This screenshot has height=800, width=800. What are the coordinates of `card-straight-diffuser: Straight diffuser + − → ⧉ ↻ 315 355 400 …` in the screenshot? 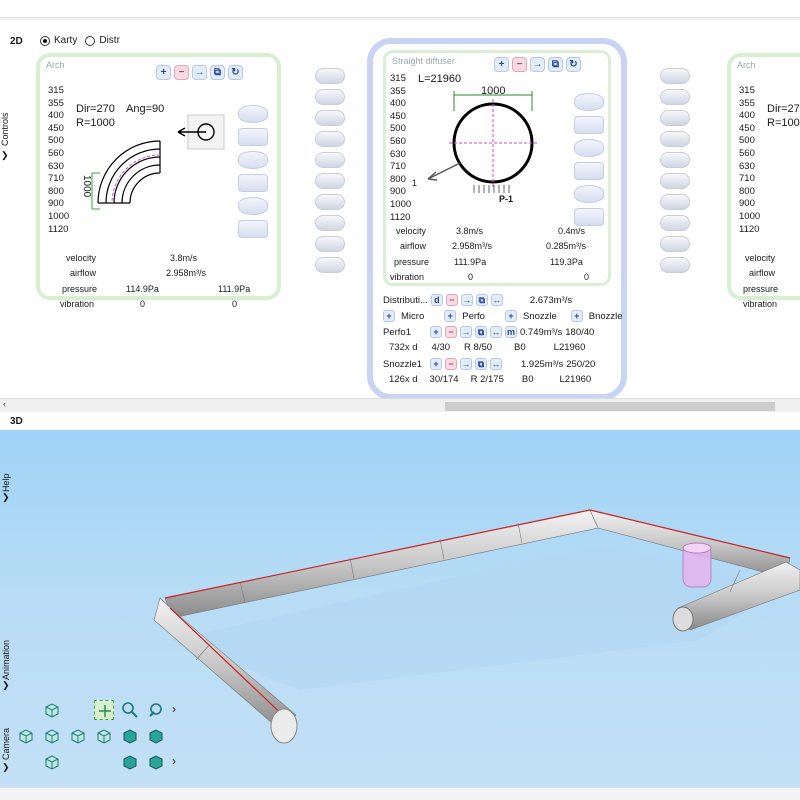 It's located at (497, 219).